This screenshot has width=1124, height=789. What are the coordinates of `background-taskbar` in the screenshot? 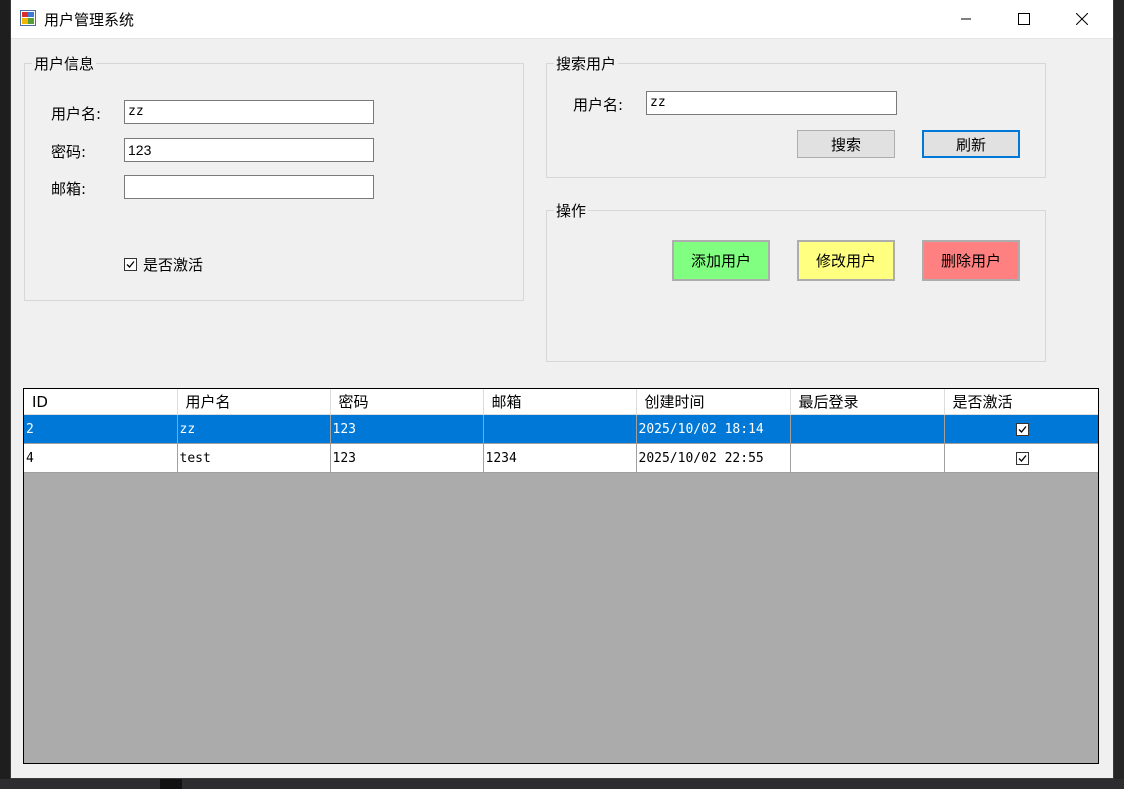 It's located at (562, 784).